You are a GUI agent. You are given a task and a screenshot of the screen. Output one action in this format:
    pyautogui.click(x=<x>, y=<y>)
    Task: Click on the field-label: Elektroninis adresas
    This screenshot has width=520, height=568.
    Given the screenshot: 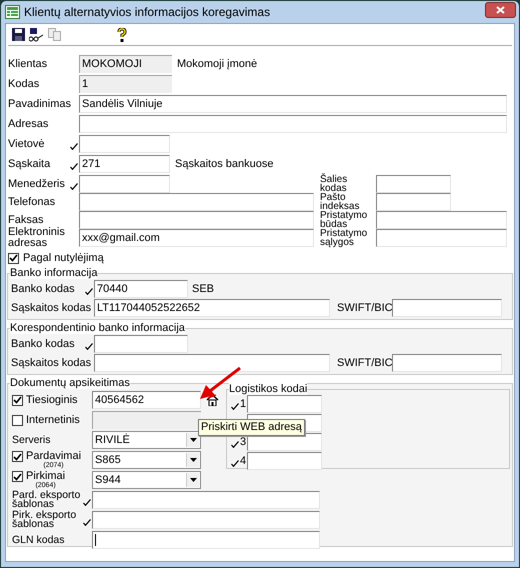 What is the action you would take?
    pyautogui.click(x=36, y=238)
    